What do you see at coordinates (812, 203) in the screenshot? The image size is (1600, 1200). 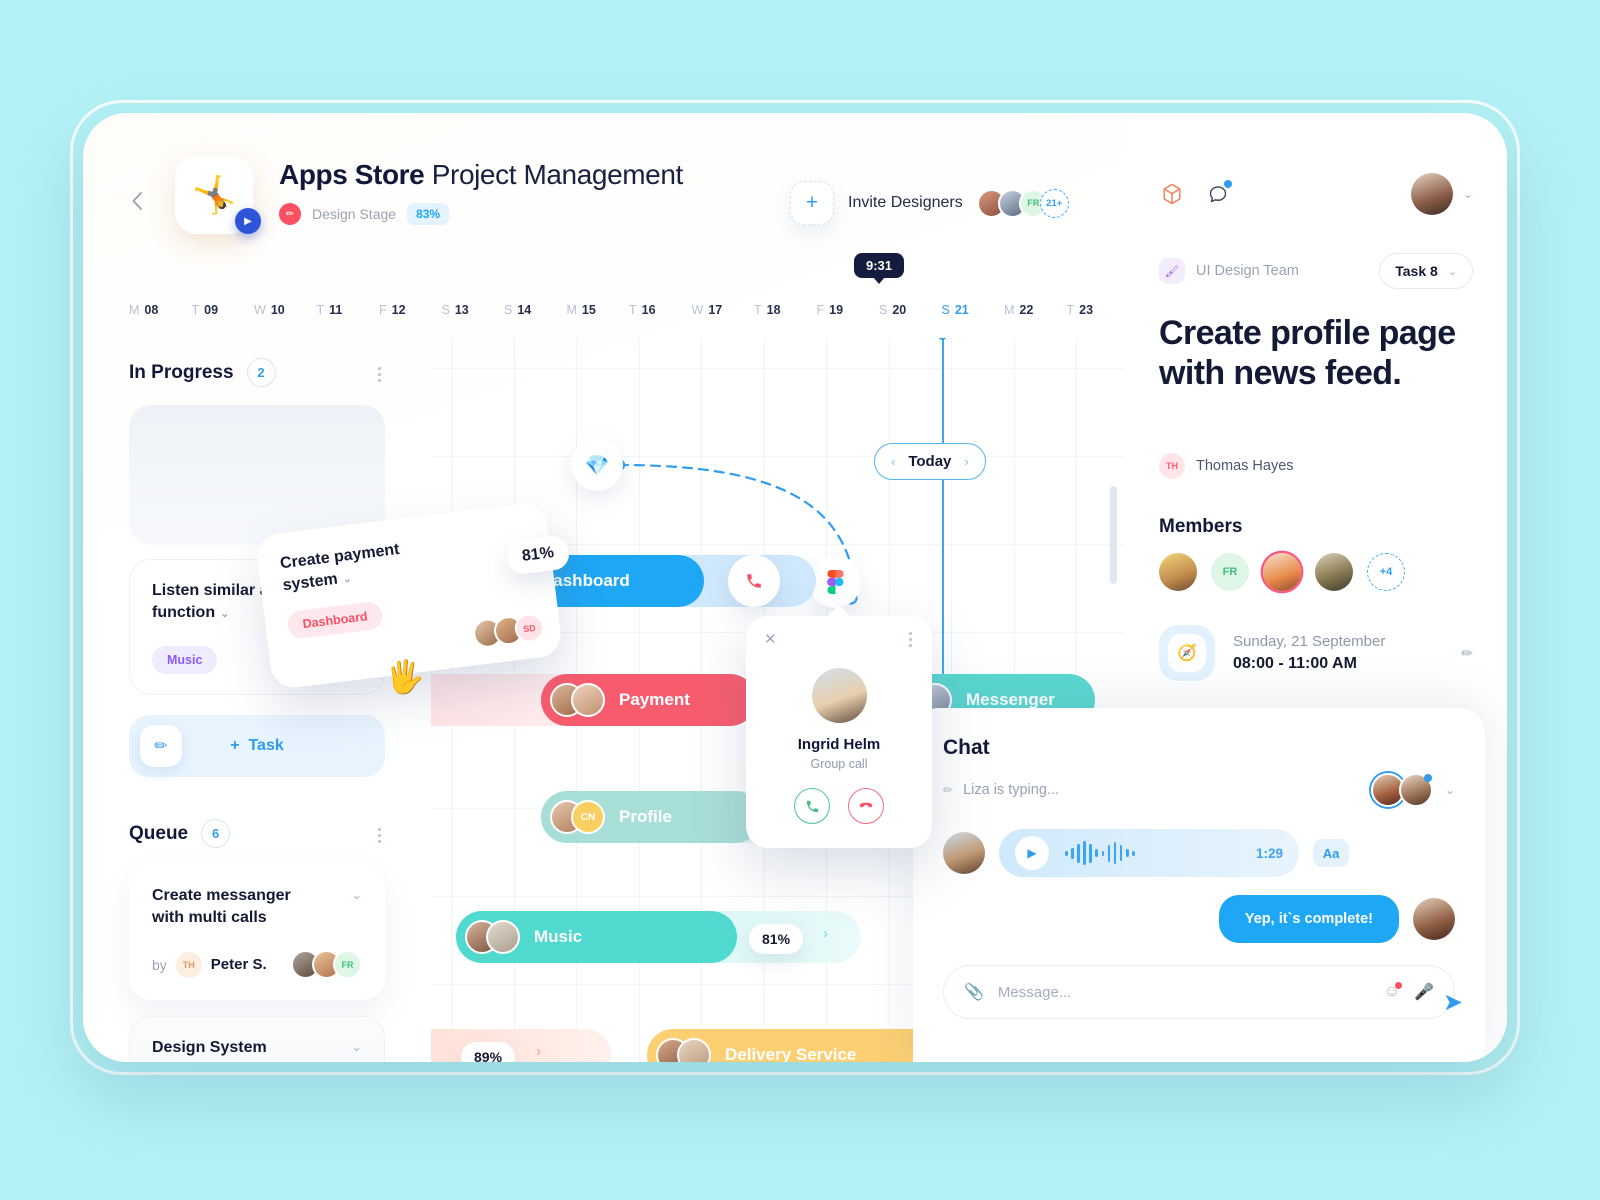 I see `add-designer-button: +` at bounding box center [812, 203].